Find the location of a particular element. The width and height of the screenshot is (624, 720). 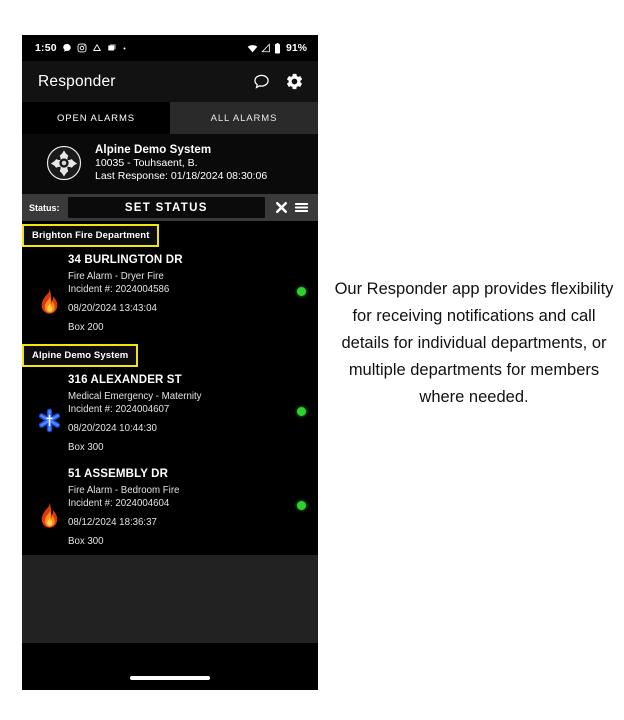

gear-icon is located at coordinates (294, 81).